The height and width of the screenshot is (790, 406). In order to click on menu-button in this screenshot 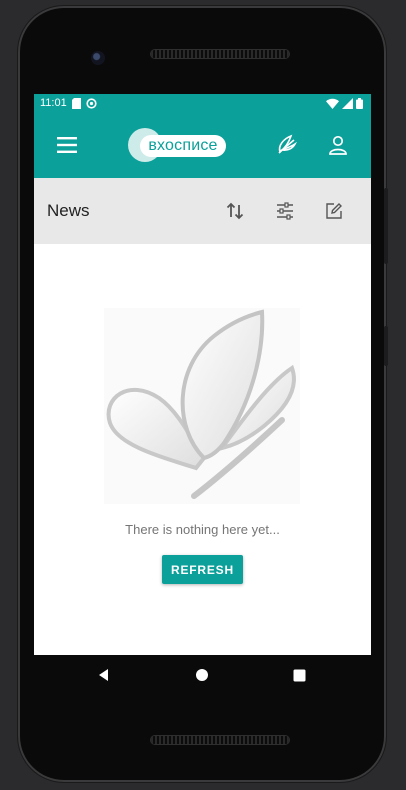, I will do `click(67, 145)`.